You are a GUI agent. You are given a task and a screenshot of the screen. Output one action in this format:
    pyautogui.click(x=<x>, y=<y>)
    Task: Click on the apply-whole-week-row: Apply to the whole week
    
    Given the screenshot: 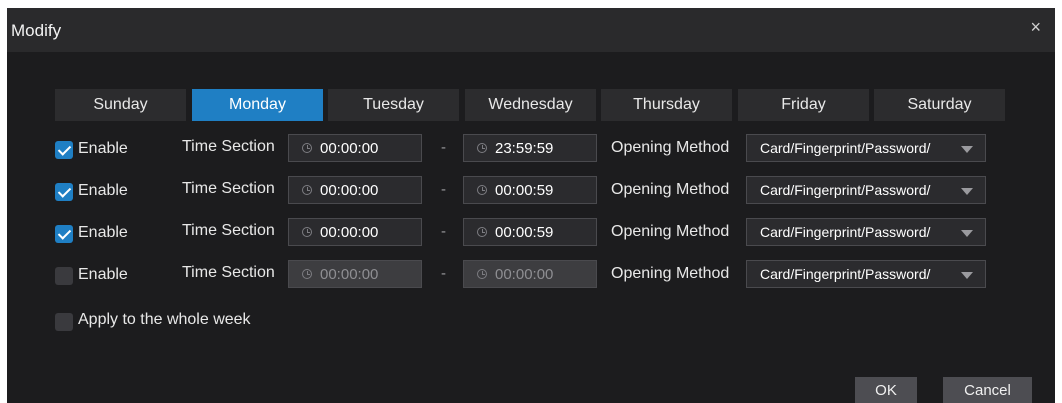 What is the action you would take?
    pyautogui.click(x=525, y=320)
    